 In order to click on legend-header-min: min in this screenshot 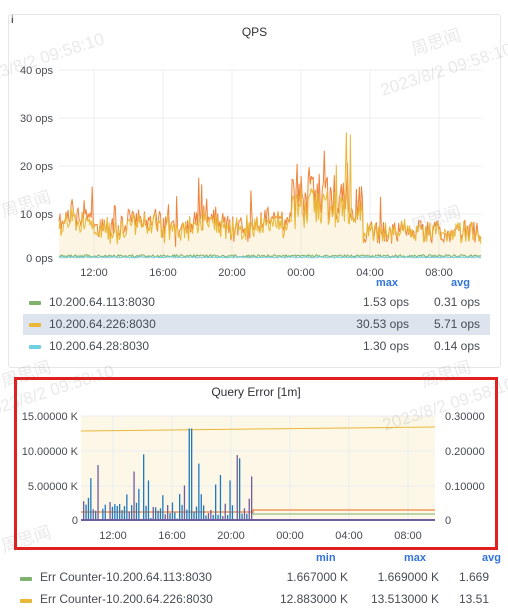, I will do `click(326, 558)`.